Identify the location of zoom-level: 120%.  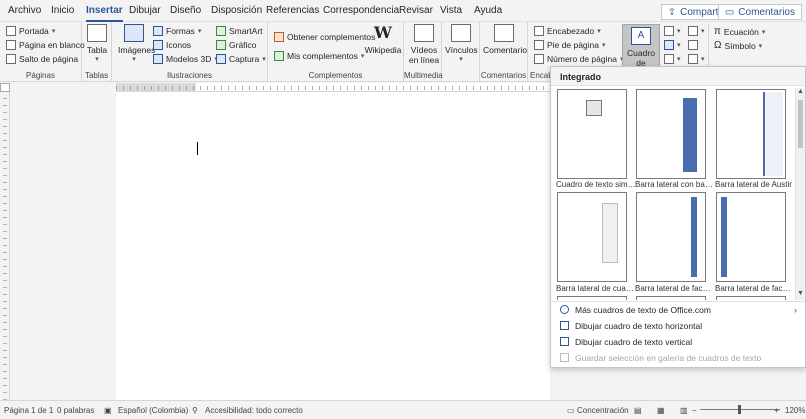
(795, 410).